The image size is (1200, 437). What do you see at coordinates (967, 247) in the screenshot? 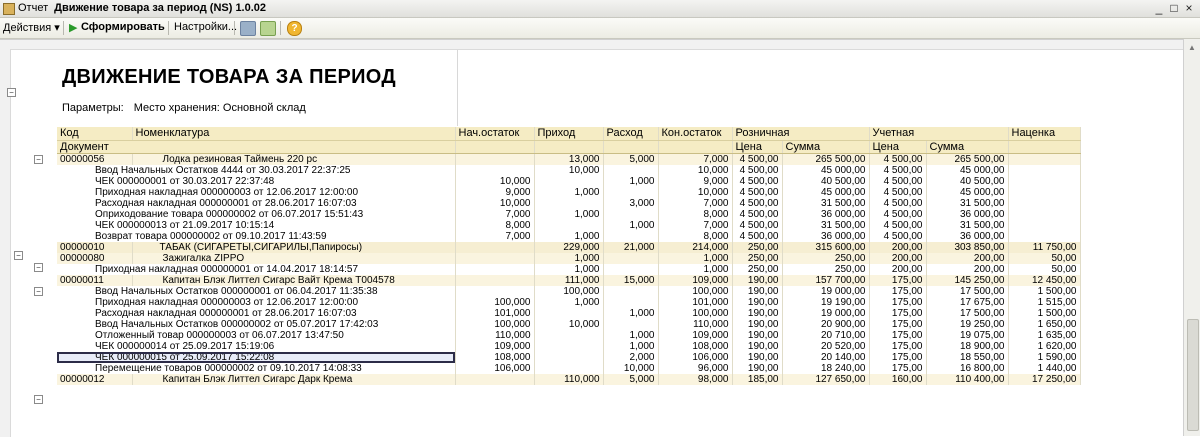
I see `row-value: 303 850,00` at bounding box center [967, 247].